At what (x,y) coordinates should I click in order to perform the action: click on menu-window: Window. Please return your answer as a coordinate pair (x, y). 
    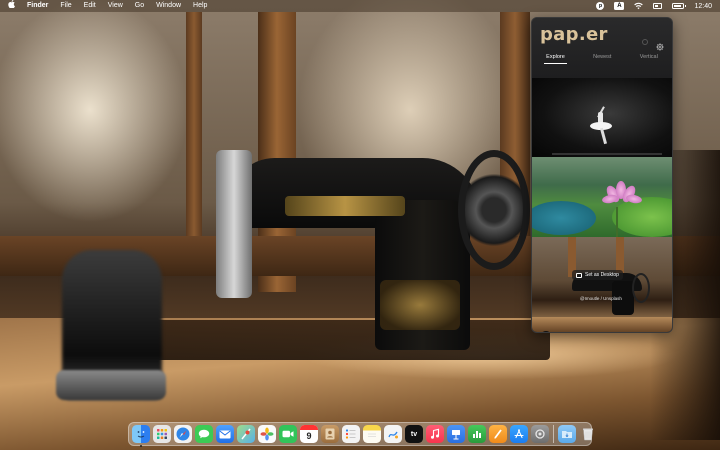
    Looking at the image, I should click on (168, 6).